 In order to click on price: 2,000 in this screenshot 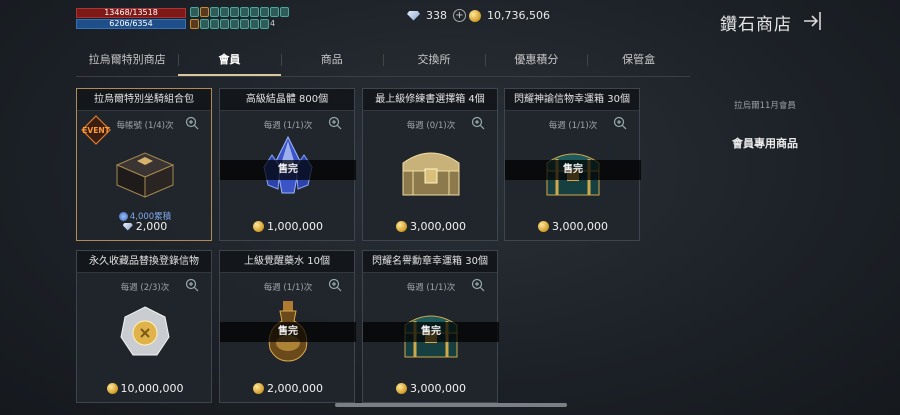, I will do `click(145, 226)`.